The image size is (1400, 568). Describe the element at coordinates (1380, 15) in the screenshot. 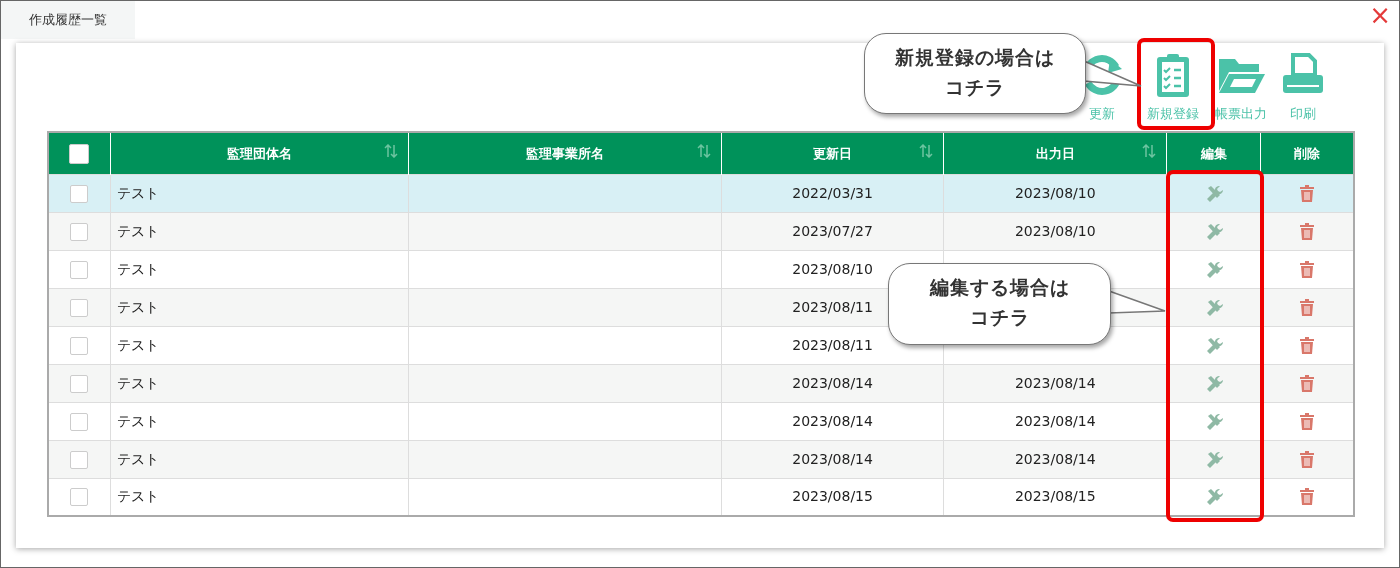

I see `close-button: ×` at that location.